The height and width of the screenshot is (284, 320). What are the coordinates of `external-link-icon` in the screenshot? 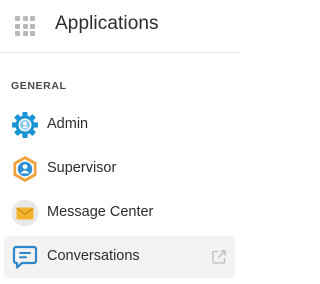 It's located at (219, 257).